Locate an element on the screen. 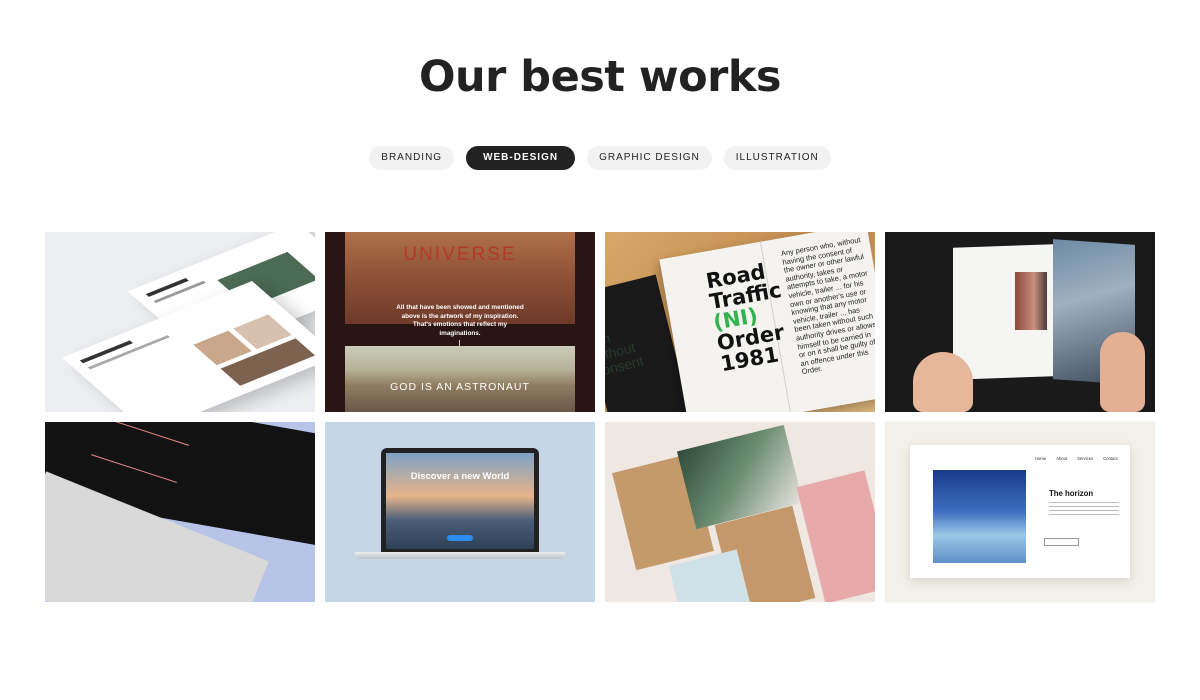 The width and height of the screenshot is (1200, 700). work-magazine-hands is located at coordinates (1020, 322).